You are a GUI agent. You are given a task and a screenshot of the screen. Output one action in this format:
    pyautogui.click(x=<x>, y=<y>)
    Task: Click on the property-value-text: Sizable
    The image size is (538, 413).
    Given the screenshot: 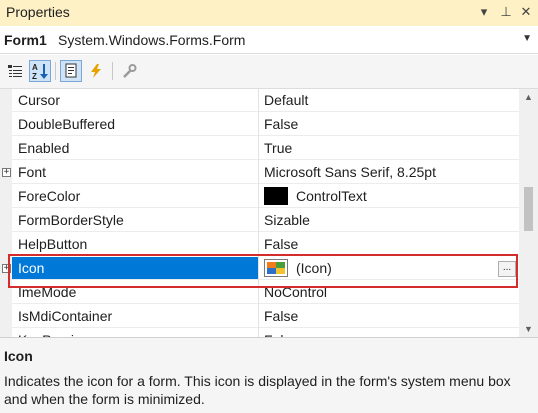 What is the action you would take?
    pyautogui.click(x=287, y=219)
    